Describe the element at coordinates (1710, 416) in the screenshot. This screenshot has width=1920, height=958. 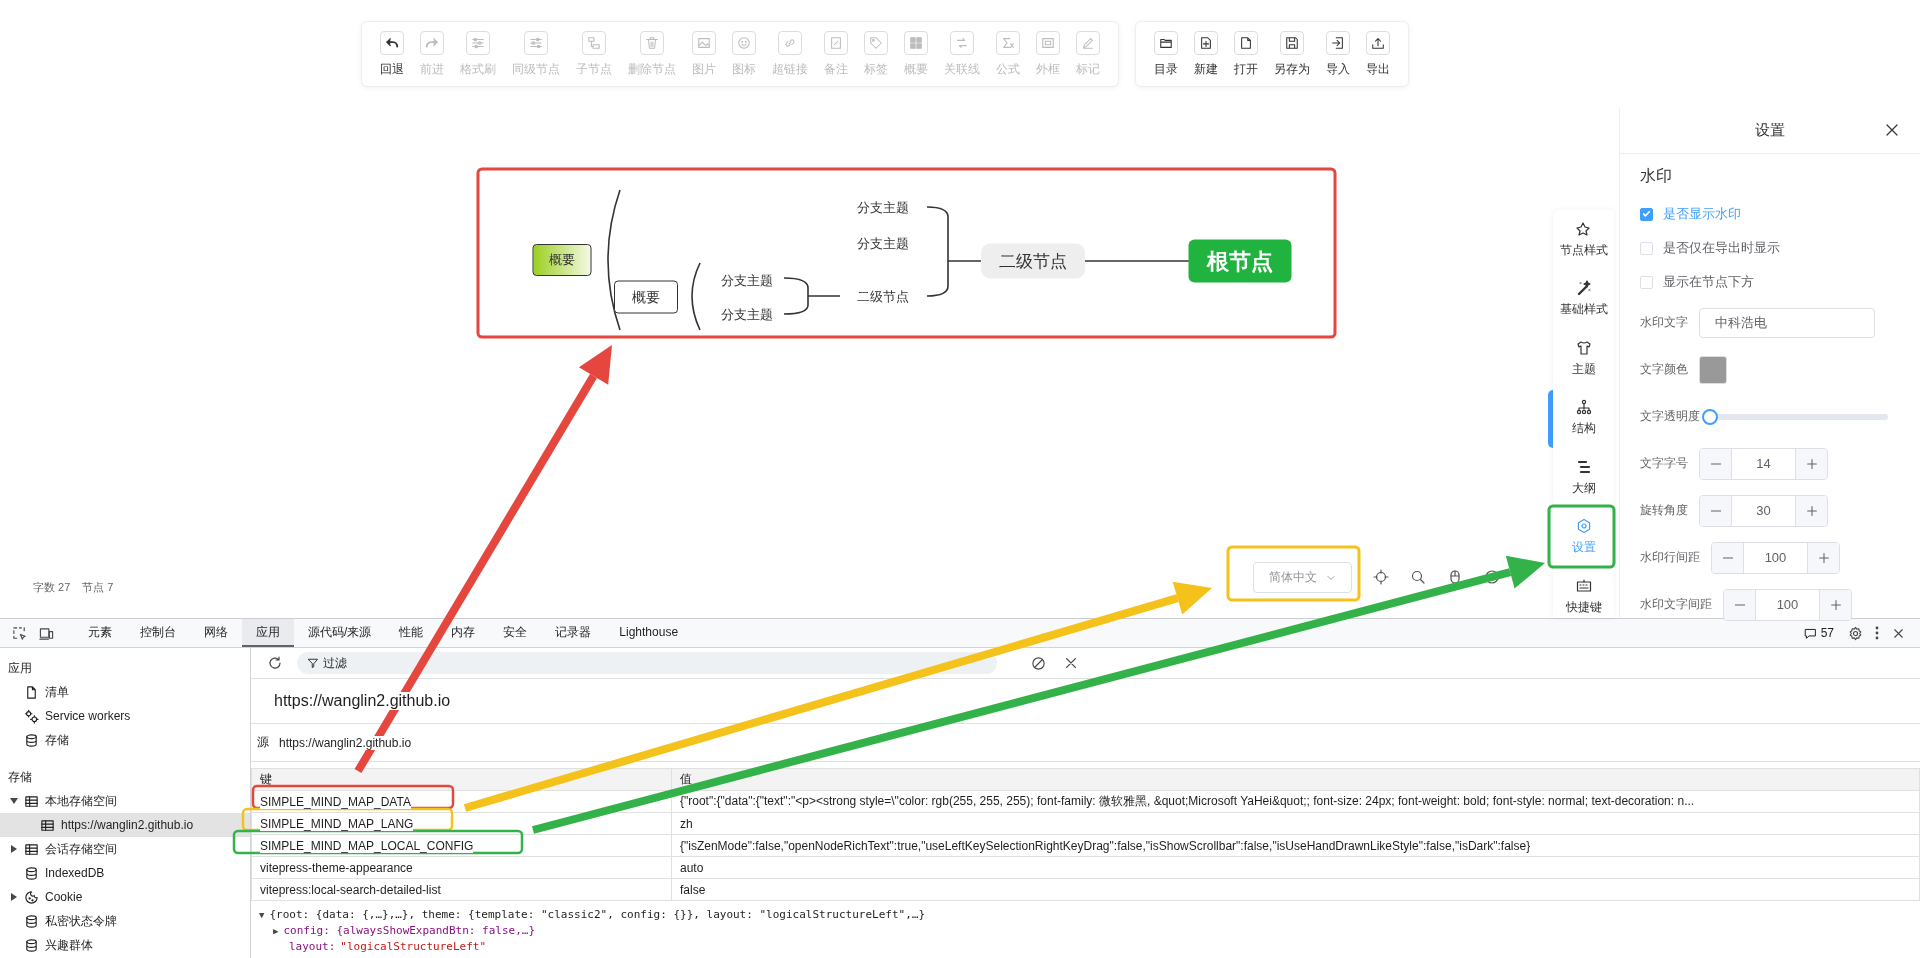
I see `slider-thumb` at that location.